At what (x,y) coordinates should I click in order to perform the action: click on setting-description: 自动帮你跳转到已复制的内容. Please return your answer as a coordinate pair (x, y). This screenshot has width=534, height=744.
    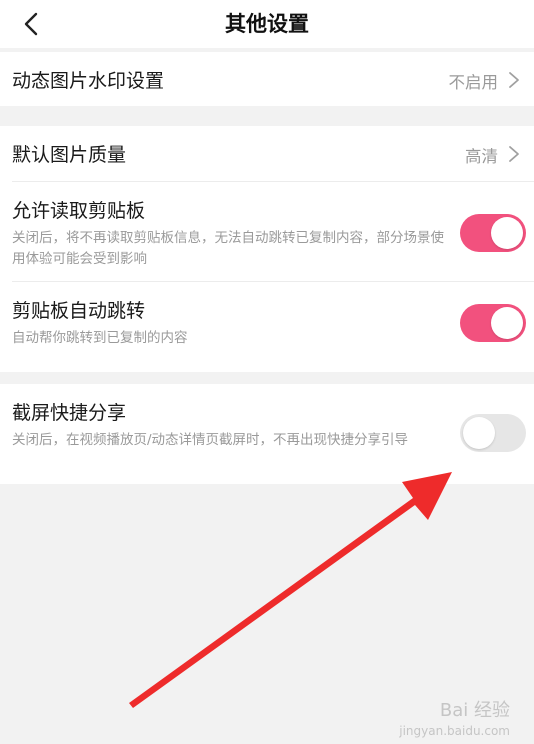
    Looking at the image, I should click on (100, 338).